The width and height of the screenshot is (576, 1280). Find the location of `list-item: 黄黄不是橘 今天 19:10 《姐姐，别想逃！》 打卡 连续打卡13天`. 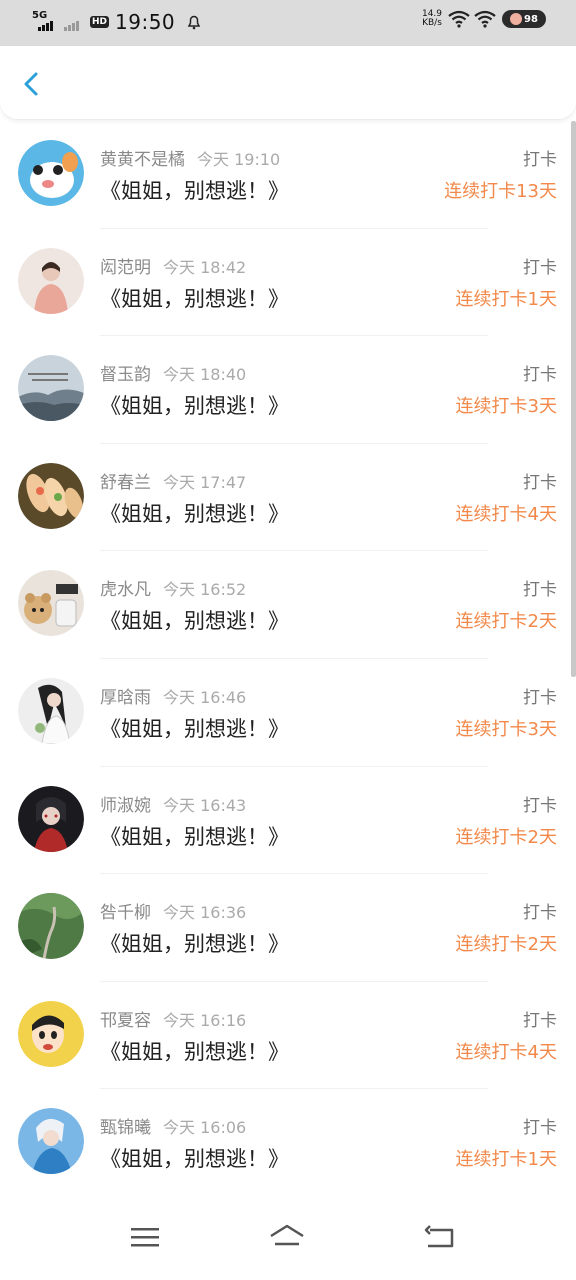

list-item: 黄黄不是橘 今天 19:10 《姐姐，别想逃！》 打卡 连续打卡13天 is located at coordinates (288, 175).